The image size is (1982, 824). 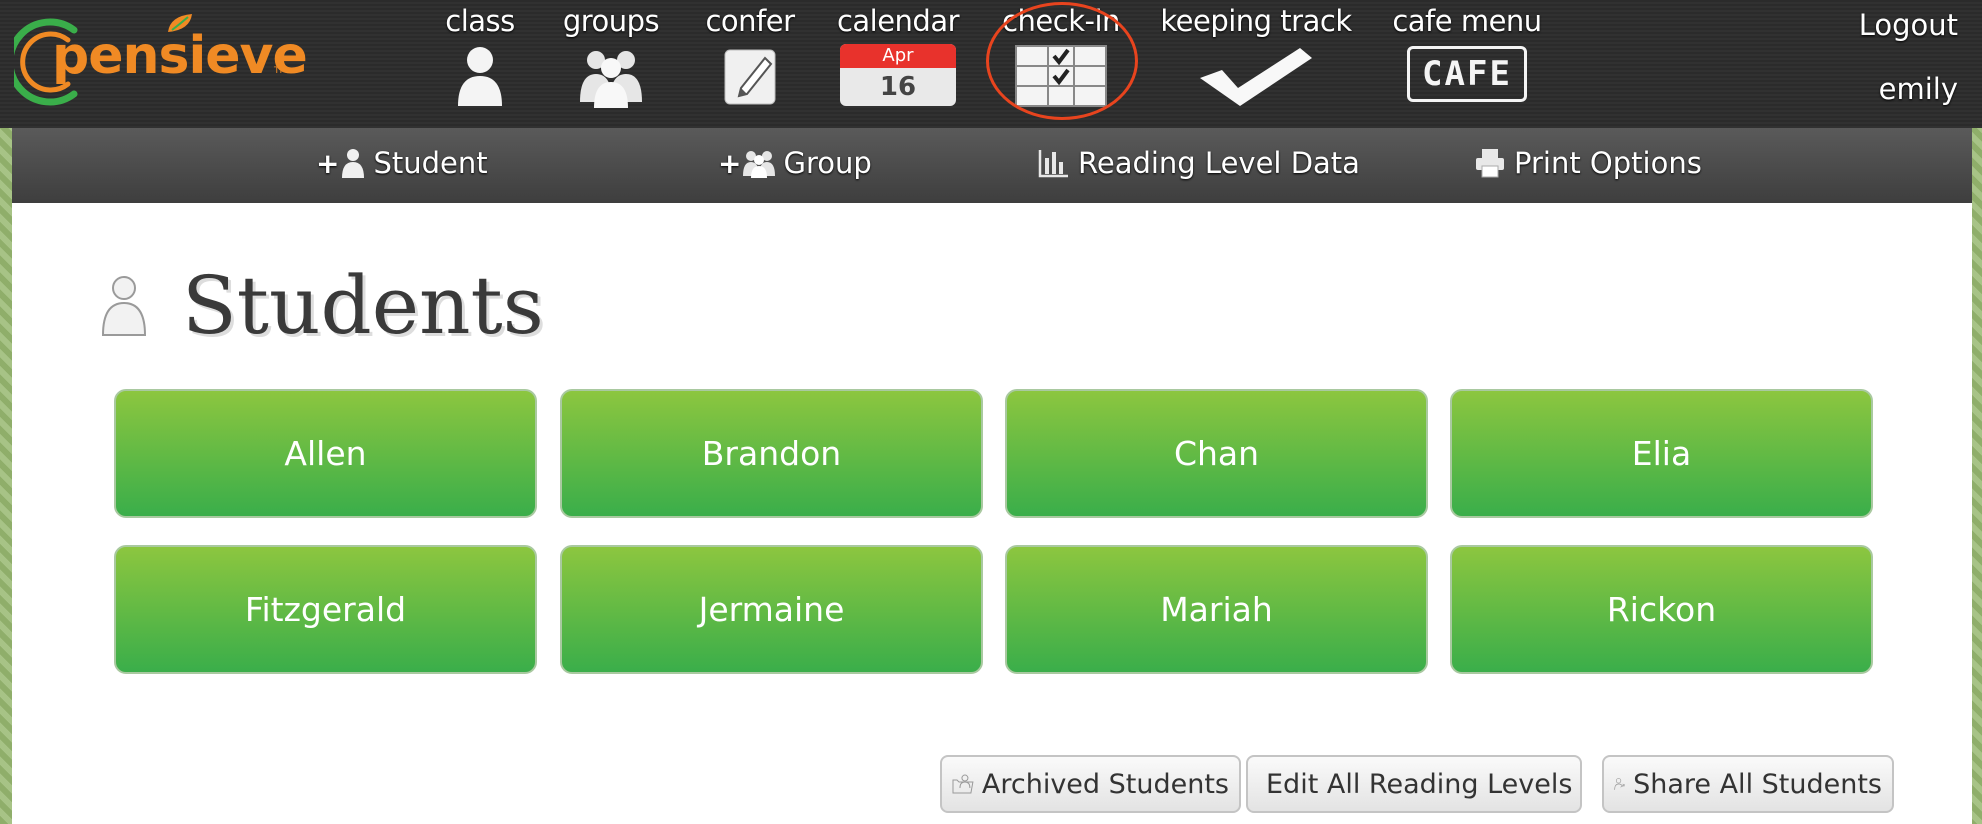 What do you see at coordinates (611, 79) in the screenshot?
I see `group-icon` at bounding box center [611, 79].